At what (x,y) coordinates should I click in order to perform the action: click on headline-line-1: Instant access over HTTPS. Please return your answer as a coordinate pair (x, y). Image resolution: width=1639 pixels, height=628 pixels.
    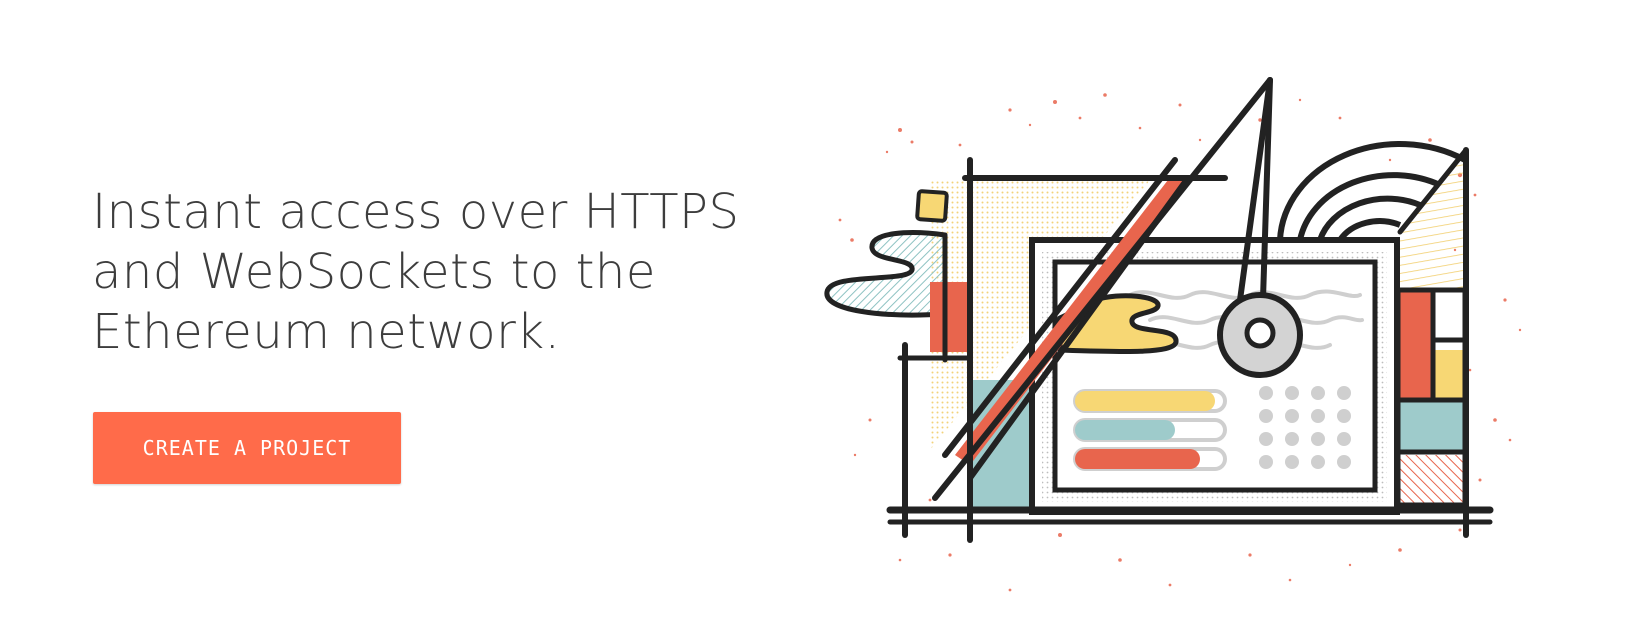
    Looking at the image, I should click on (416, 212).